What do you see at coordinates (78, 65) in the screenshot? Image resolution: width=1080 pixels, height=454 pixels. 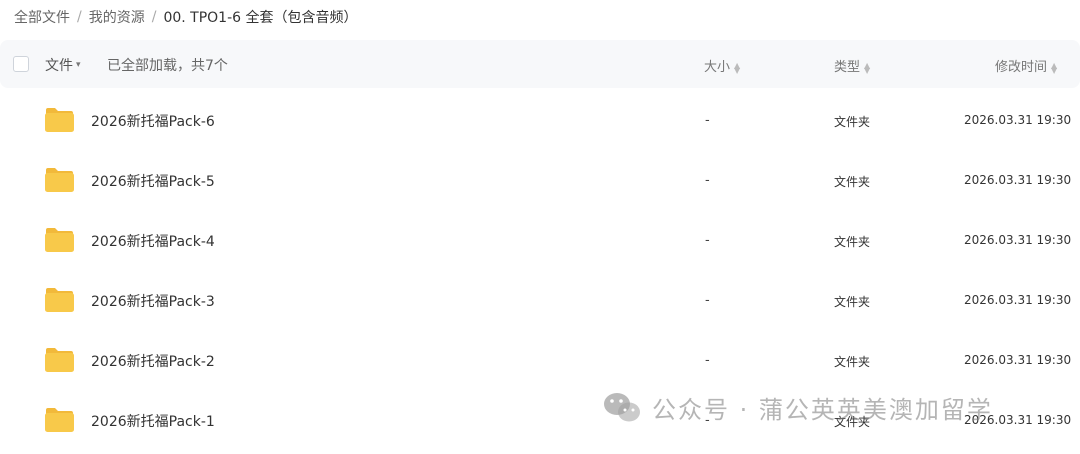 I see `chevron-down-icon: ▾` at bounding box center [78, 65].